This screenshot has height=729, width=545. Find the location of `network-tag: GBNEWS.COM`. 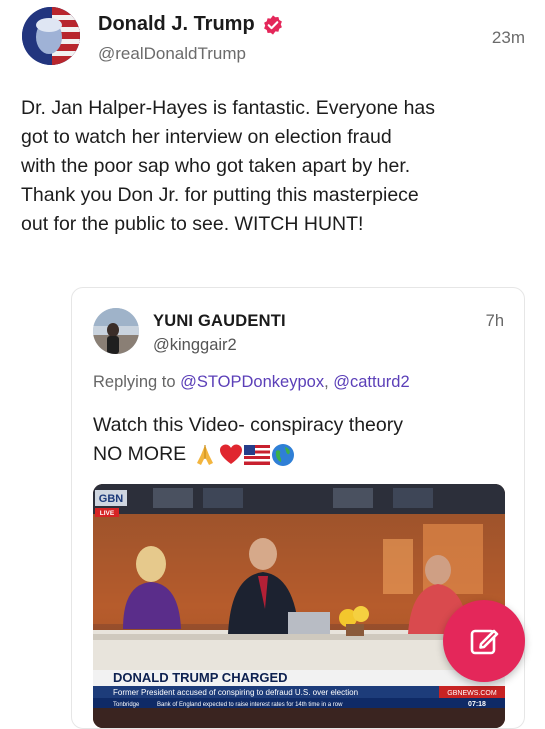

network-tag: GBNEWS.COM is located at coordinates (472, 693).